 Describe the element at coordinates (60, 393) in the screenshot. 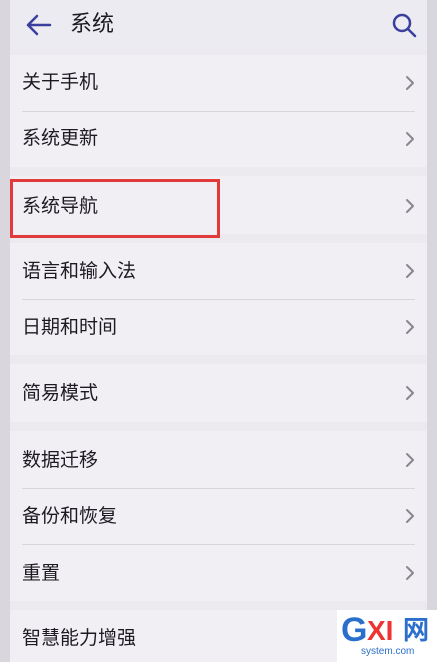

I see `settings-item-label: 简易模式` at that location.